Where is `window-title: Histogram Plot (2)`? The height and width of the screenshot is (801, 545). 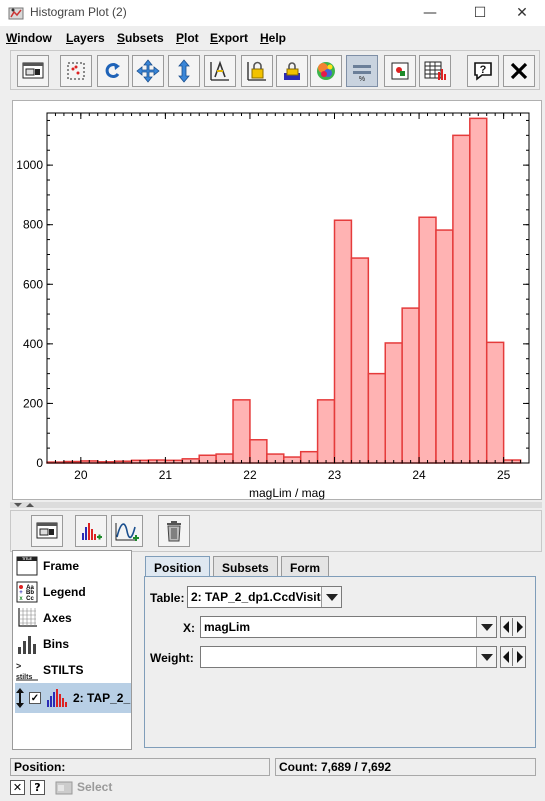
window-title: Histogram Plot (2) is located at coordinates (78, 12).